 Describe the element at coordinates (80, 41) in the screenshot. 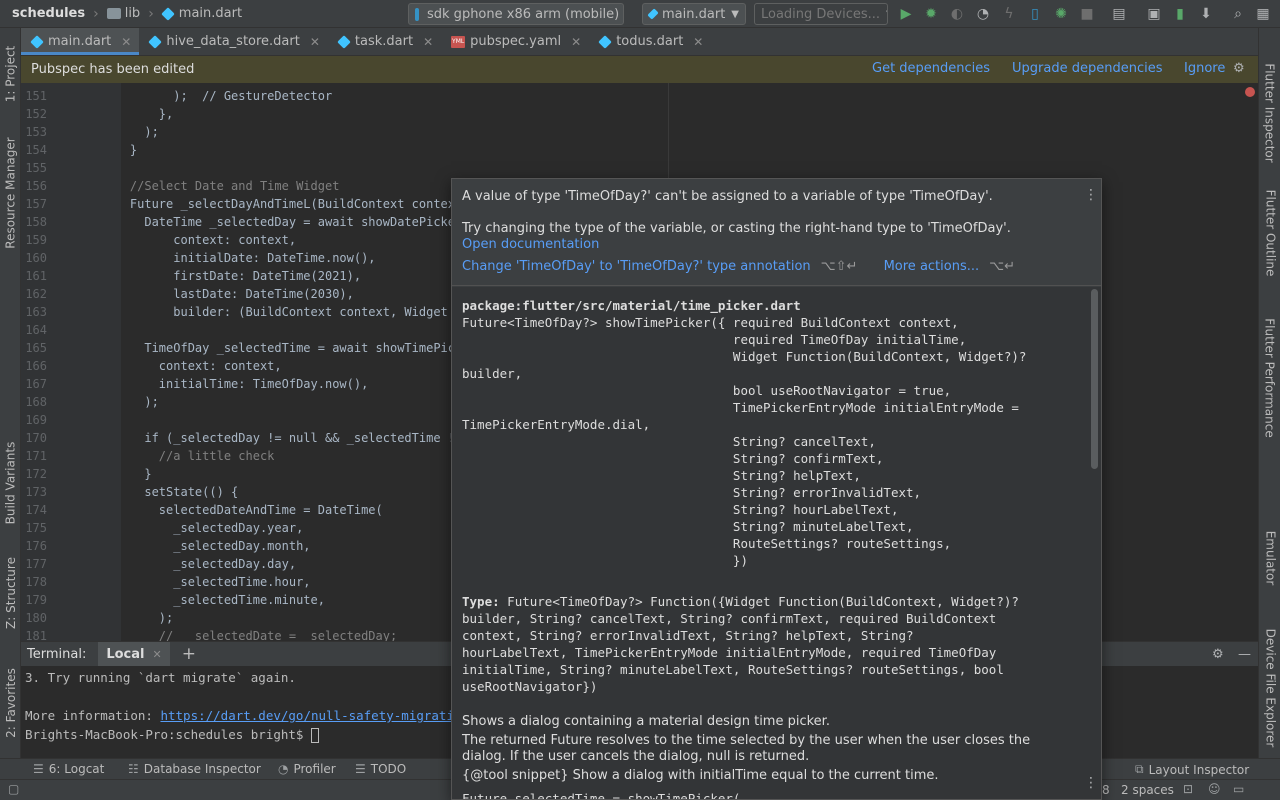

I see `tab-main-dart: main.dart ✕` at that location.